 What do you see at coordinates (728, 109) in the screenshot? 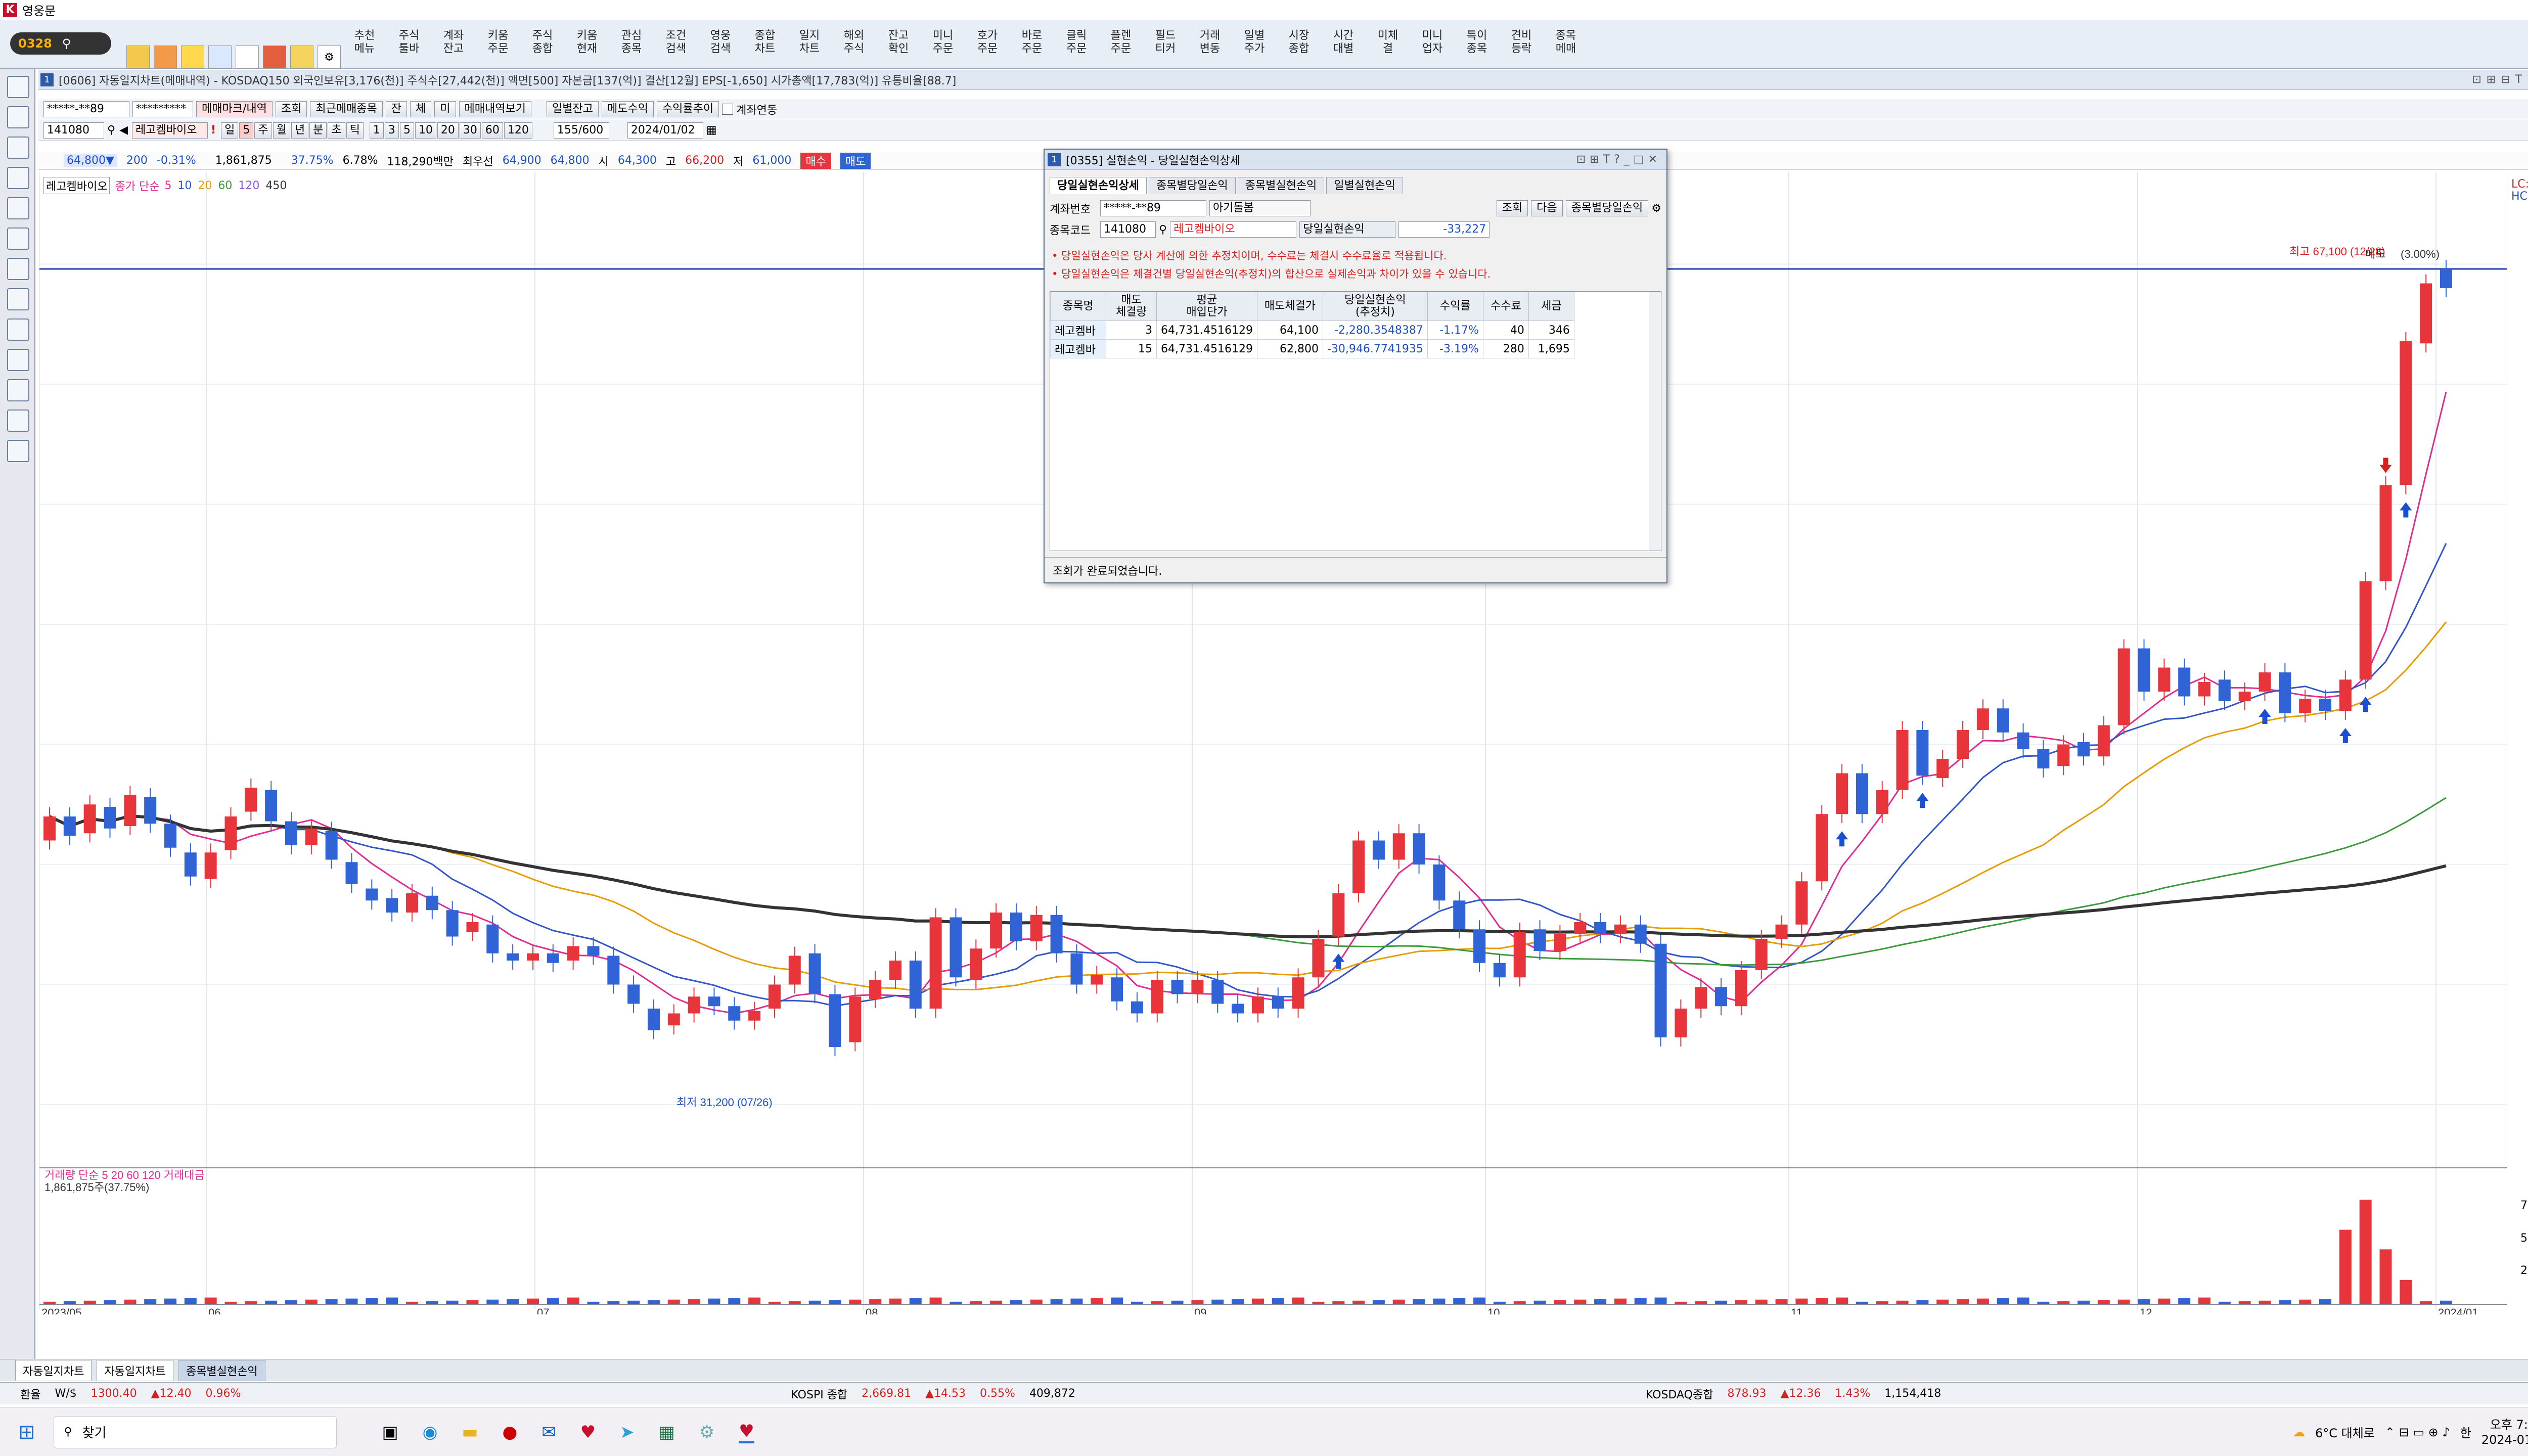
I see `account-link-checkbox` at bounding box center [728, 109].